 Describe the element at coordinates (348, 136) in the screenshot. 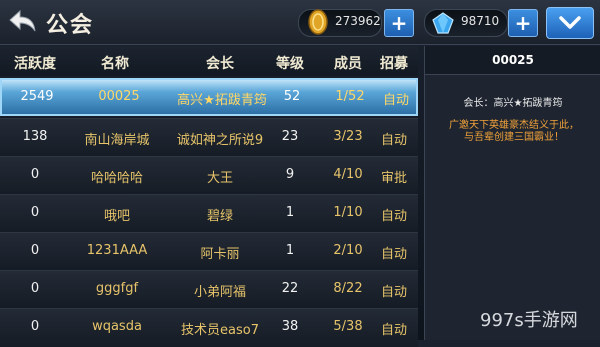

I see `members-cell: 3/23` at that location.